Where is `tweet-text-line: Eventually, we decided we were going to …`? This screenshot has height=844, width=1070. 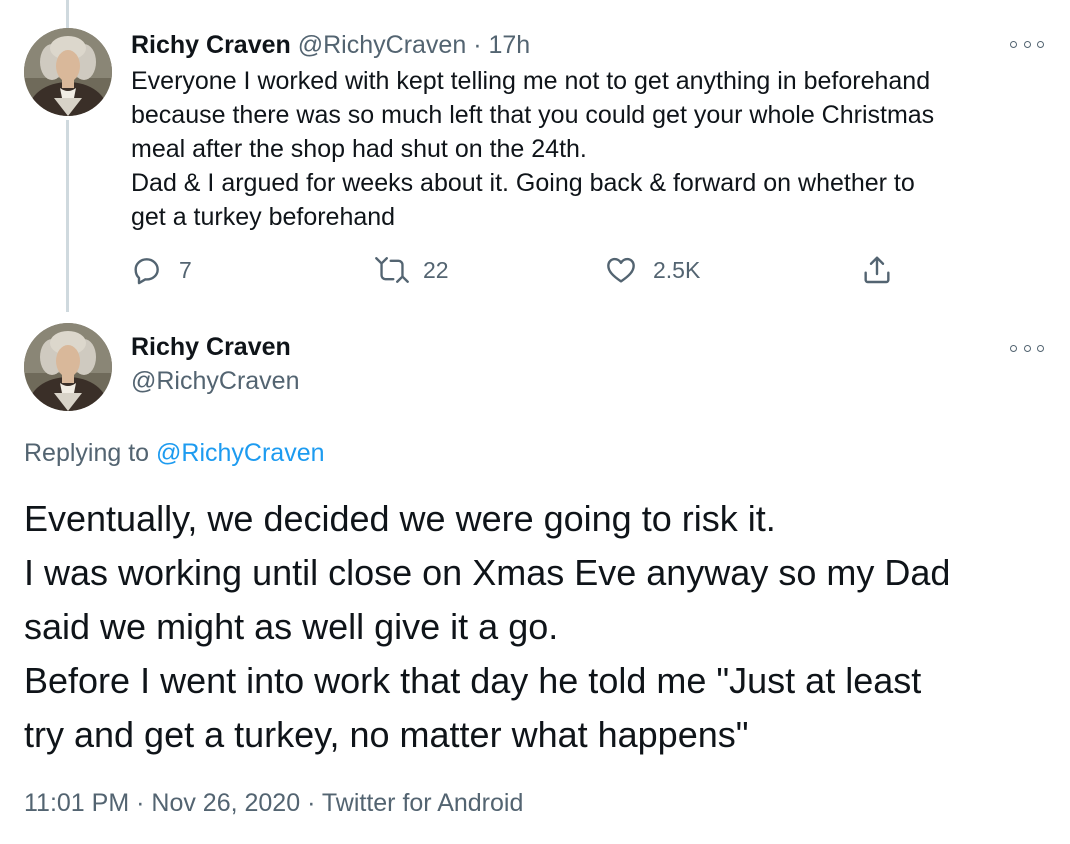 tweet-text-line: Eventually, we decided we were going to … is located at coordinates (400, 518).